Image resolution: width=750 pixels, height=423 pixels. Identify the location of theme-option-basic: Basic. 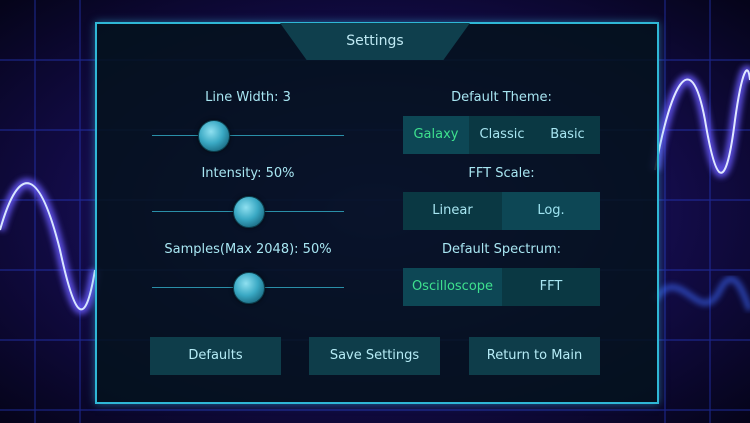
(567, 135).